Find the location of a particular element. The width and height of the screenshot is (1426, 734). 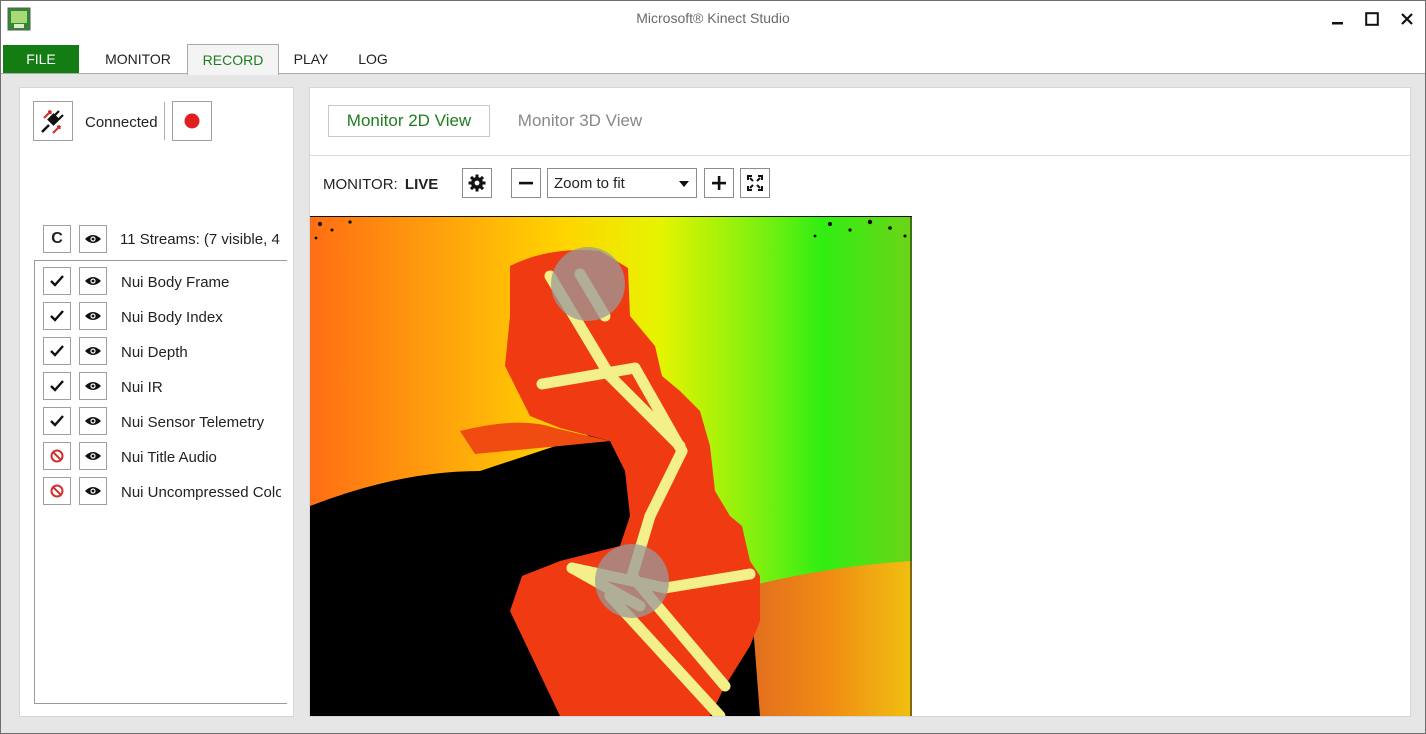

clear-streams-button: C is located at coordinates (57, 239).